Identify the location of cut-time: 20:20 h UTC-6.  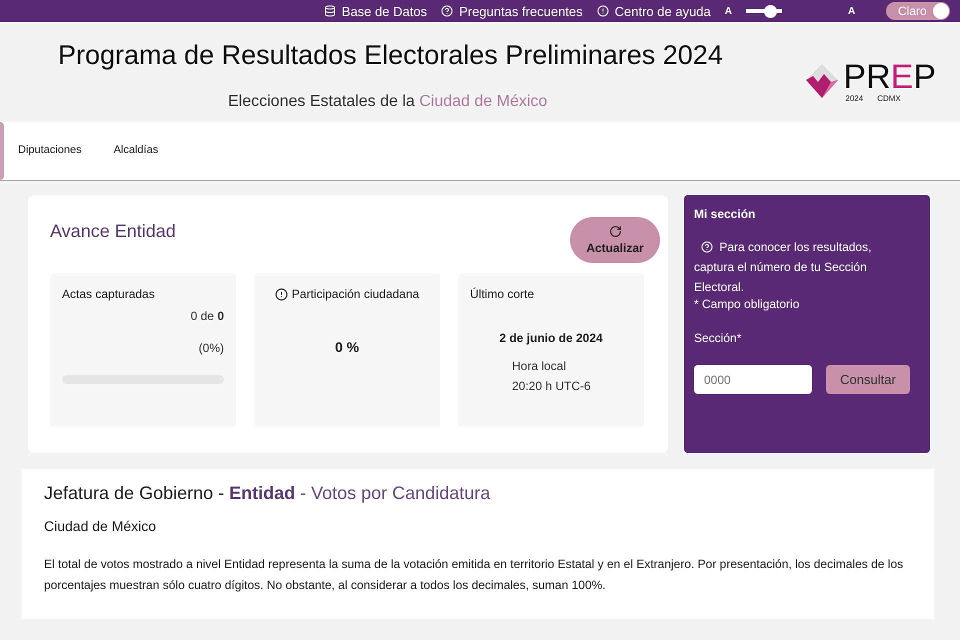
(552, 386).